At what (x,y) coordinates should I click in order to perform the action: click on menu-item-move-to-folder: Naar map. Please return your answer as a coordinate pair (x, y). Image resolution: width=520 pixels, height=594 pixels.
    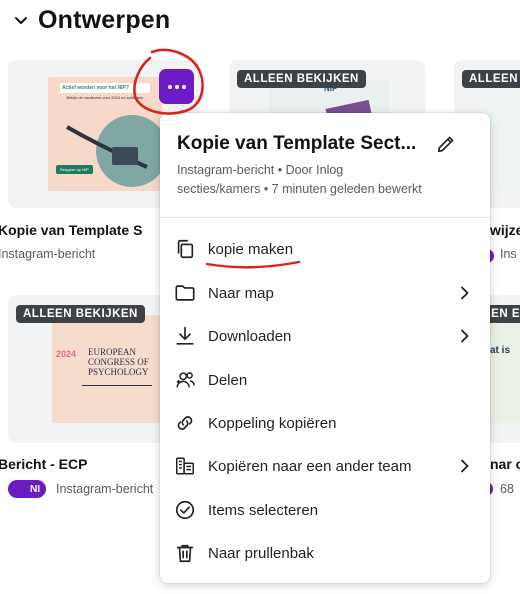
    Looking at the image, I should click on (325, 293).